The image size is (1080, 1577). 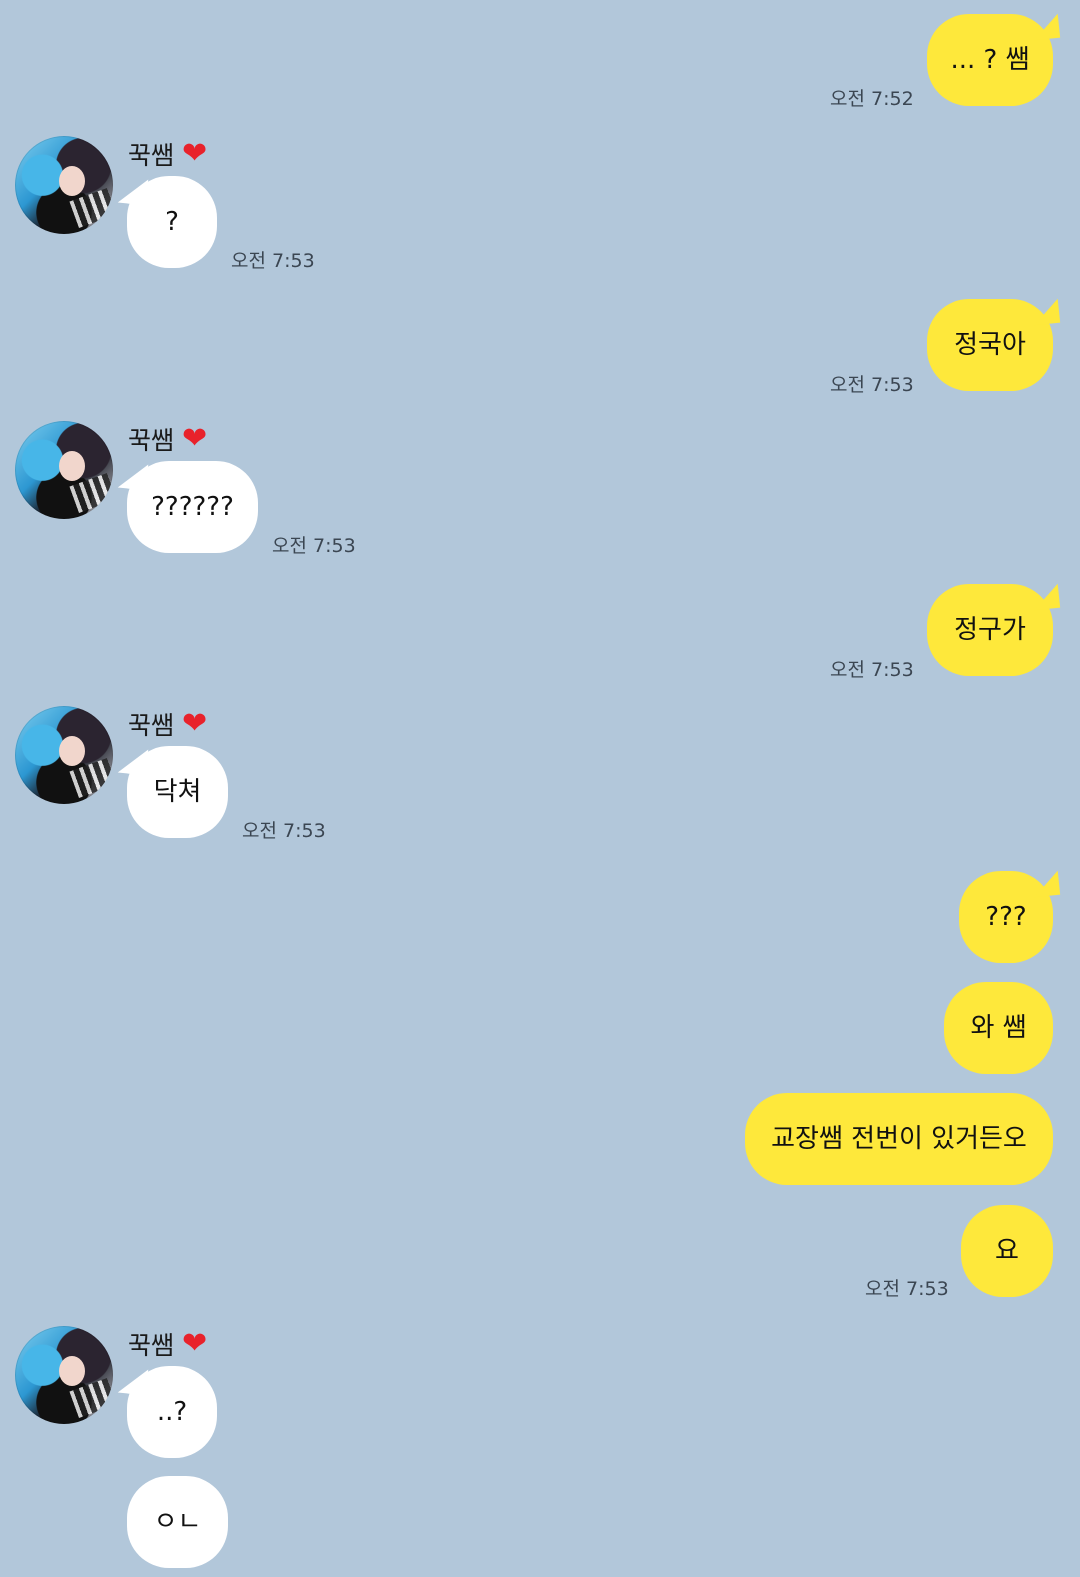 I want to click on message-text: 정구가, so click(x=990, y=630).